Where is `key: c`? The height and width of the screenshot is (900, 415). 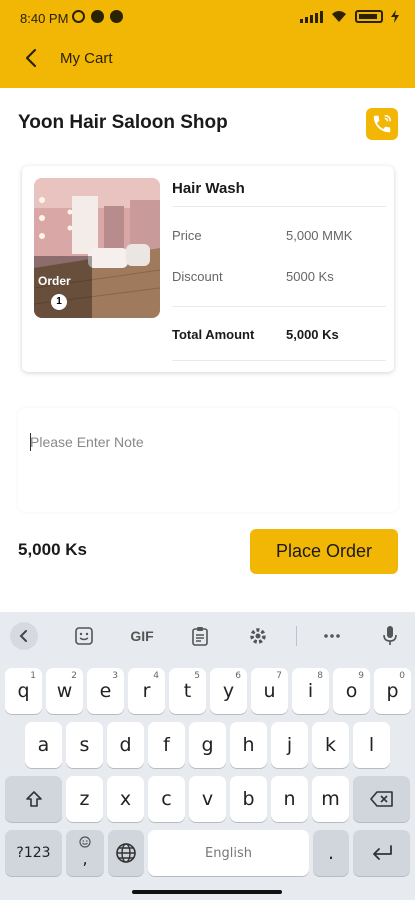
key: c is located at coordinates (166, 799).